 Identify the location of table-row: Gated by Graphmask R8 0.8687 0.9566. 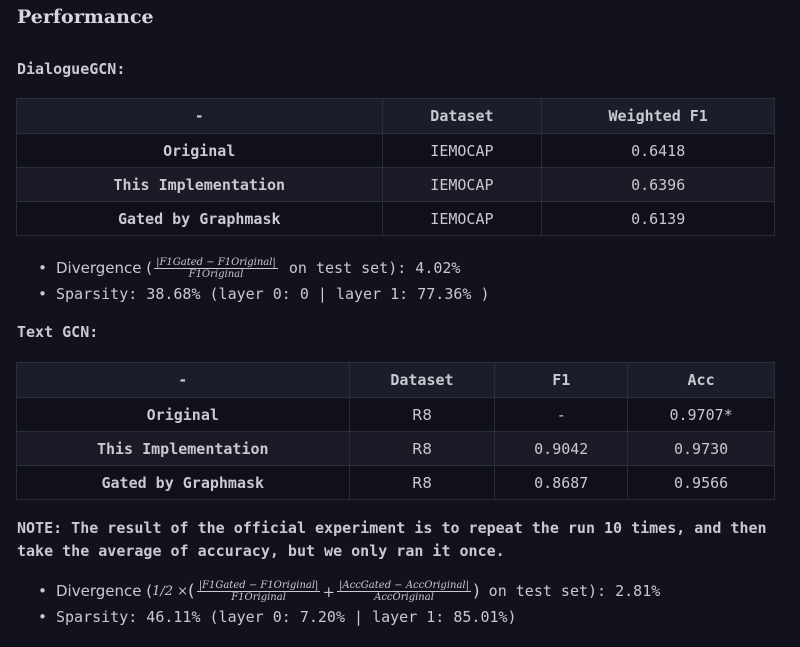
(395, 482).